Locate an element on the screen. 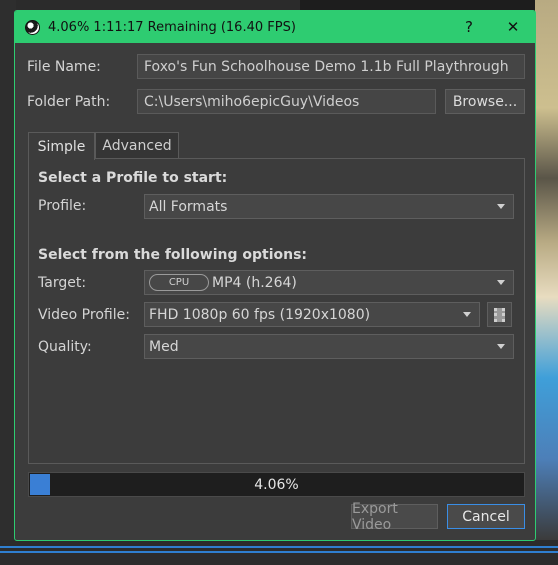 The width and height of the screenshot is (558, 565). quality-label: Quality: is located at coordinates (65, 347).